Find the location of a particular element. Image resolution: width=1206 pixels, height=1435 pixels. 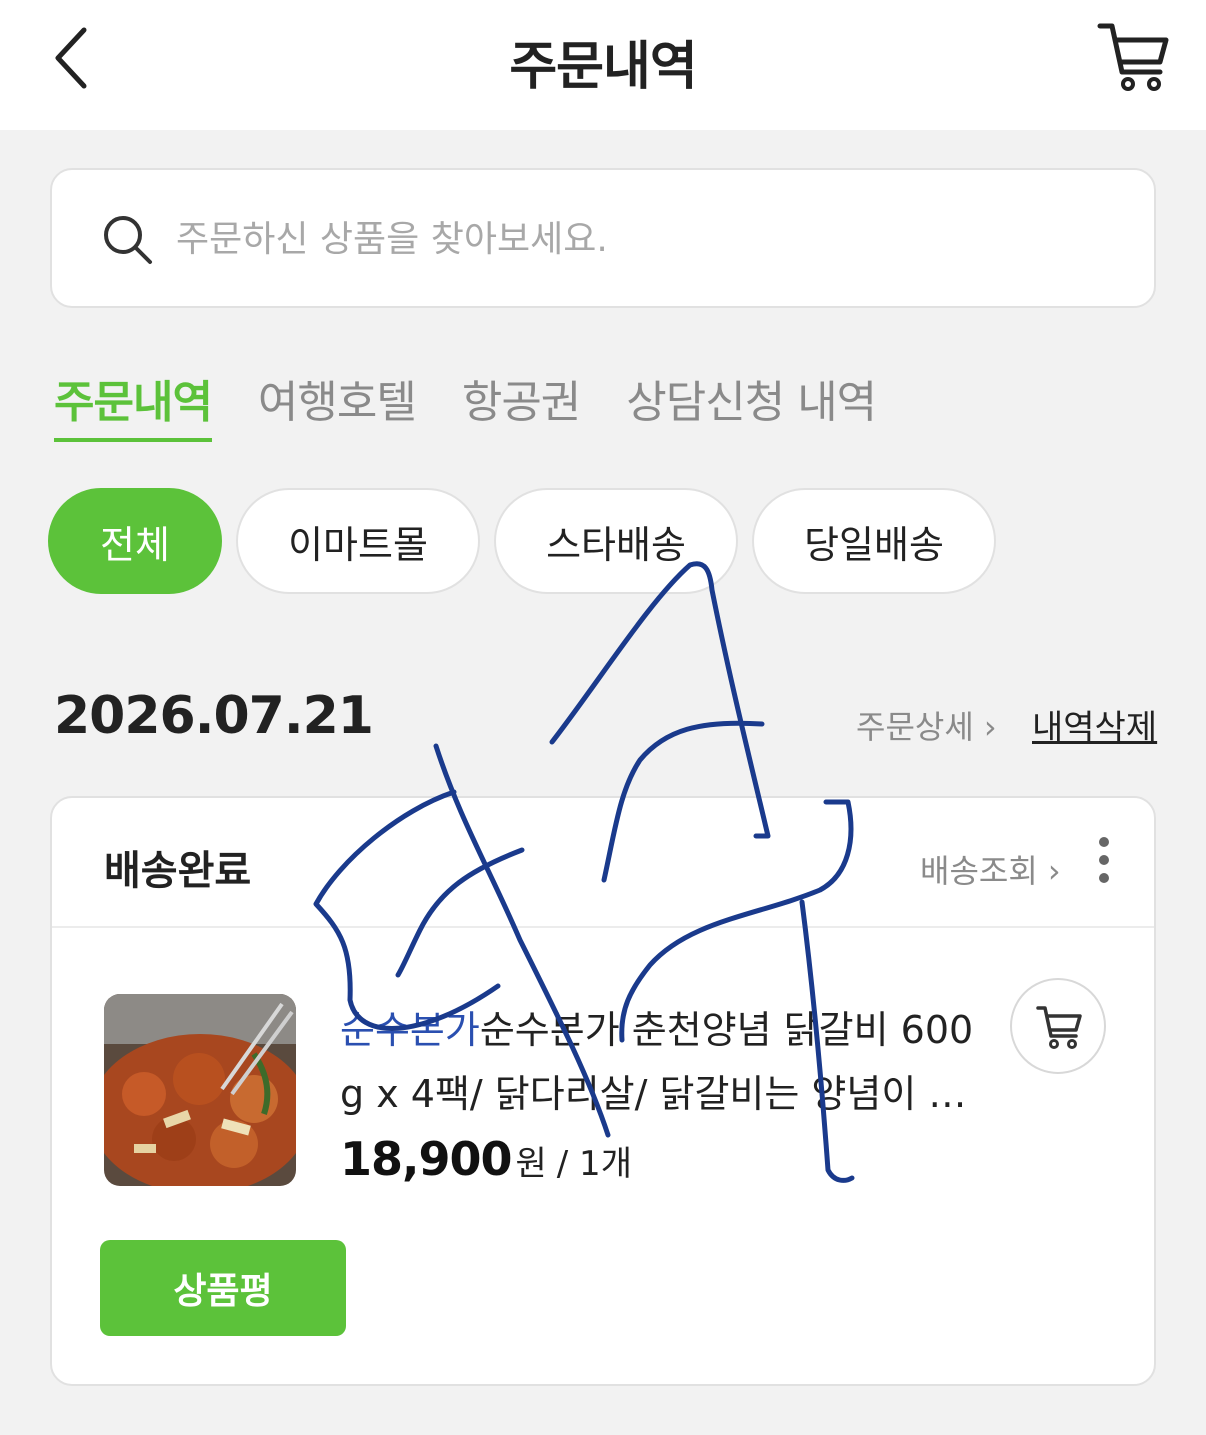

order-card-header: 배송완료 배송조회 › is located at coordinates (603, 863).